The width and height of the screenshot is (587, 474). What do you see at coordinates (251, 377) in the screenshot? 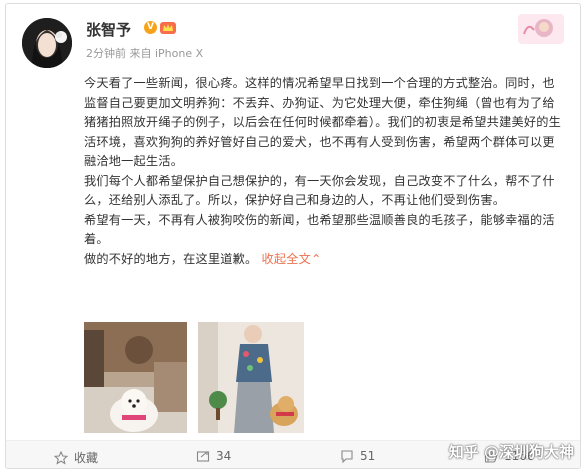
I see `post-image-person-with-dog` at bounding box center [251, 377].